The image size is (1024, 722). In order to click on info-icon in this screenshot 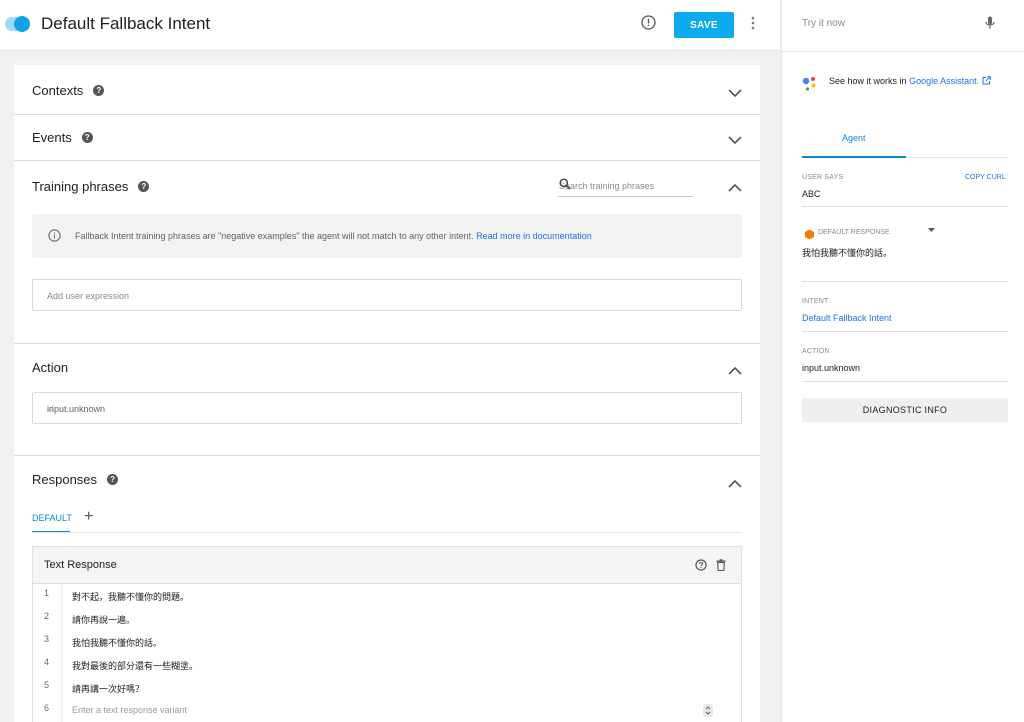, I will do `click(54, 235)`.